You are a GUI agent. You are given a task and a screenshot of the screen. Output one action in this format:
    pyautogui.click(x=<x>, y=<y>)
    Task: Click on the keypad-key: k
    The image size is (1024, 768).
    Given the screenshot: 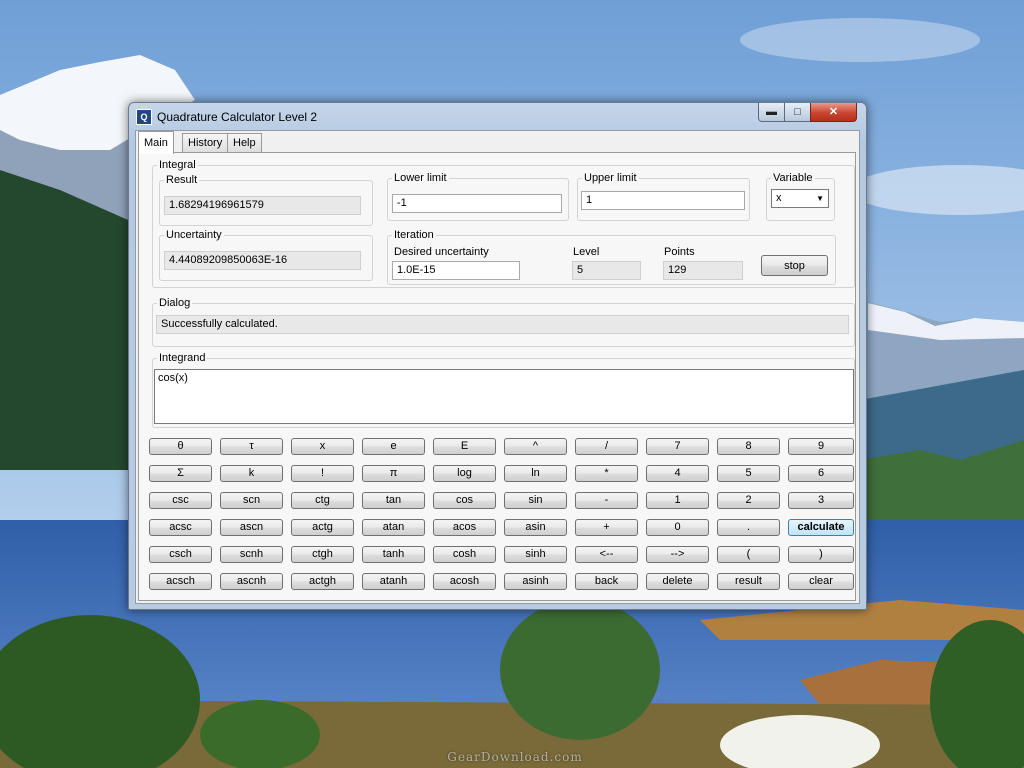 What is the action you would take?
    pyautogui.click(x=251, y=473)
    